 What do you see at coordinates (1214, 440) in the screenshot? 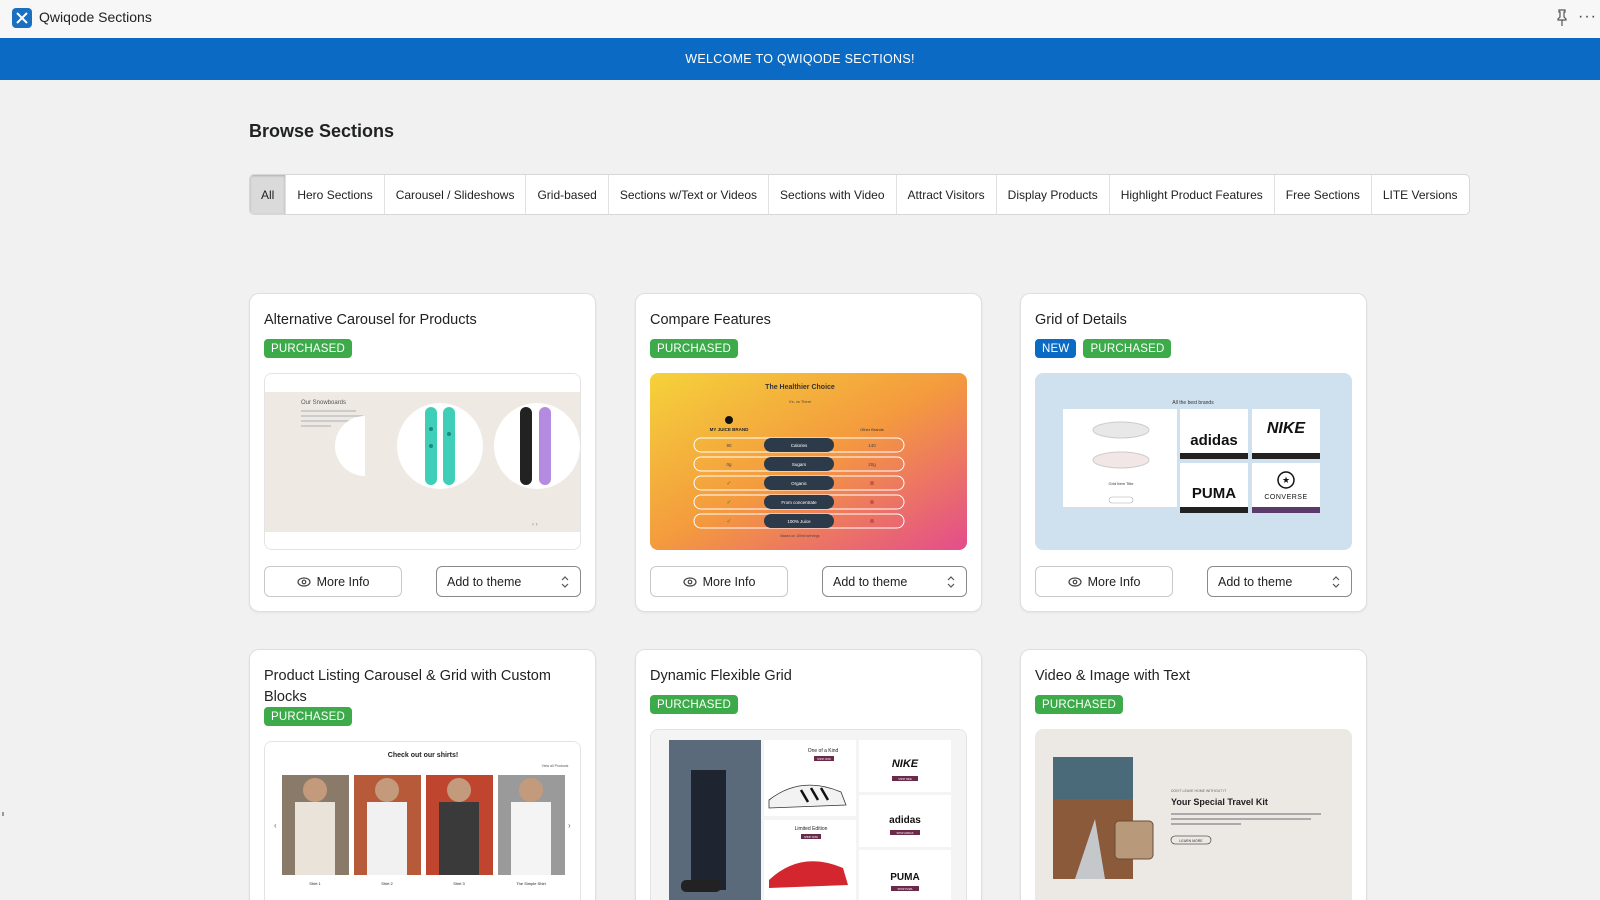
I see `brand-adidas: adidas` at bounding box center [1214, 440].